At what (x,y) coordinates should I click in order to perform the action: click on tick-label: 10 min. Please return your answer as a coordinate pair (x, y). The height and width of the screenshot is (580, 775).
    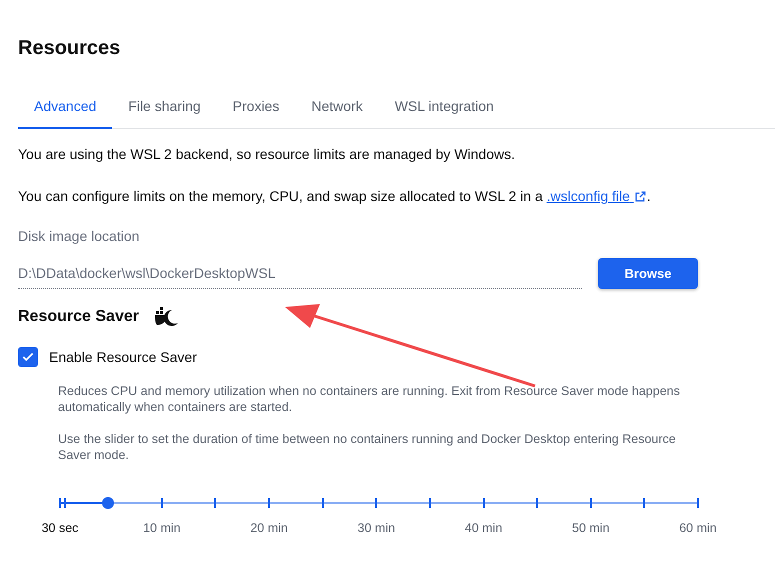
    Looking at the image, I should click on (162, 528).